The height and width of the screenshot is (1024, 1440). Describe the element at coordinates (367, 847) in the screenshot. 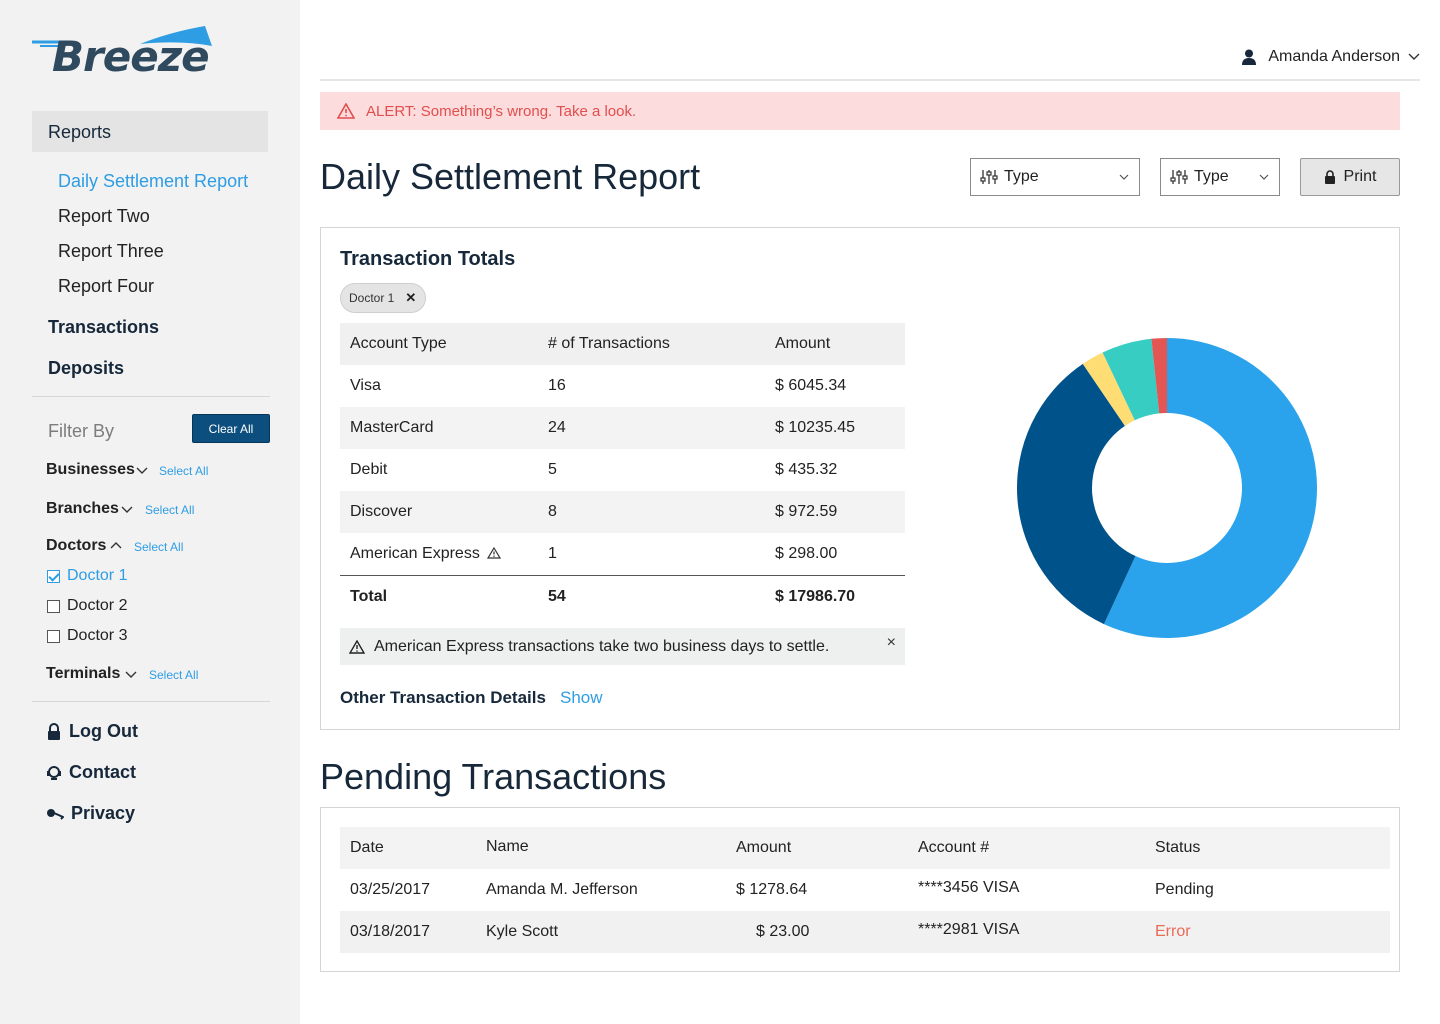

I see `column-header: Date` at that location.